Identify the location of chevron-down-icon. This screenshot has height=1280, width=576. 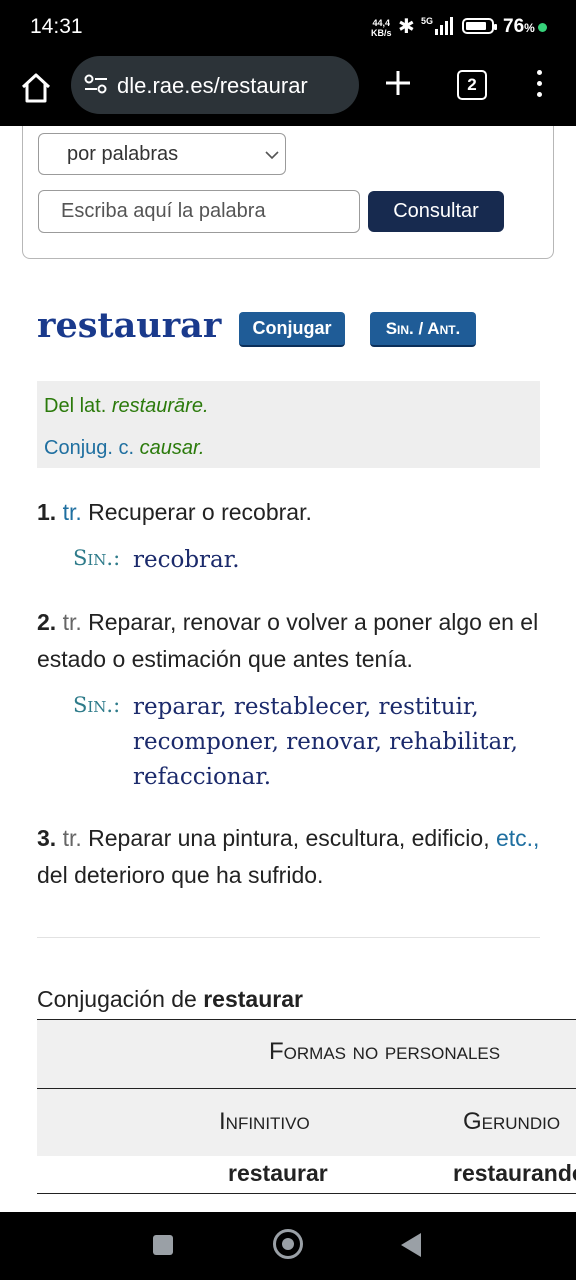
(272, 156).